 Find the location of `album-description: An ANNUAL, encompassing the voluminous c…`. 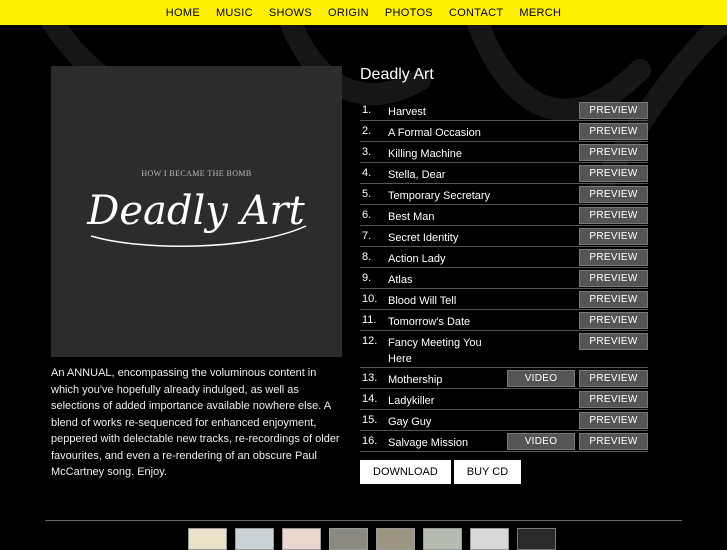

album-description: An ANNUAL, encompassing the voluminous c… is located at coordinates (195, 422).